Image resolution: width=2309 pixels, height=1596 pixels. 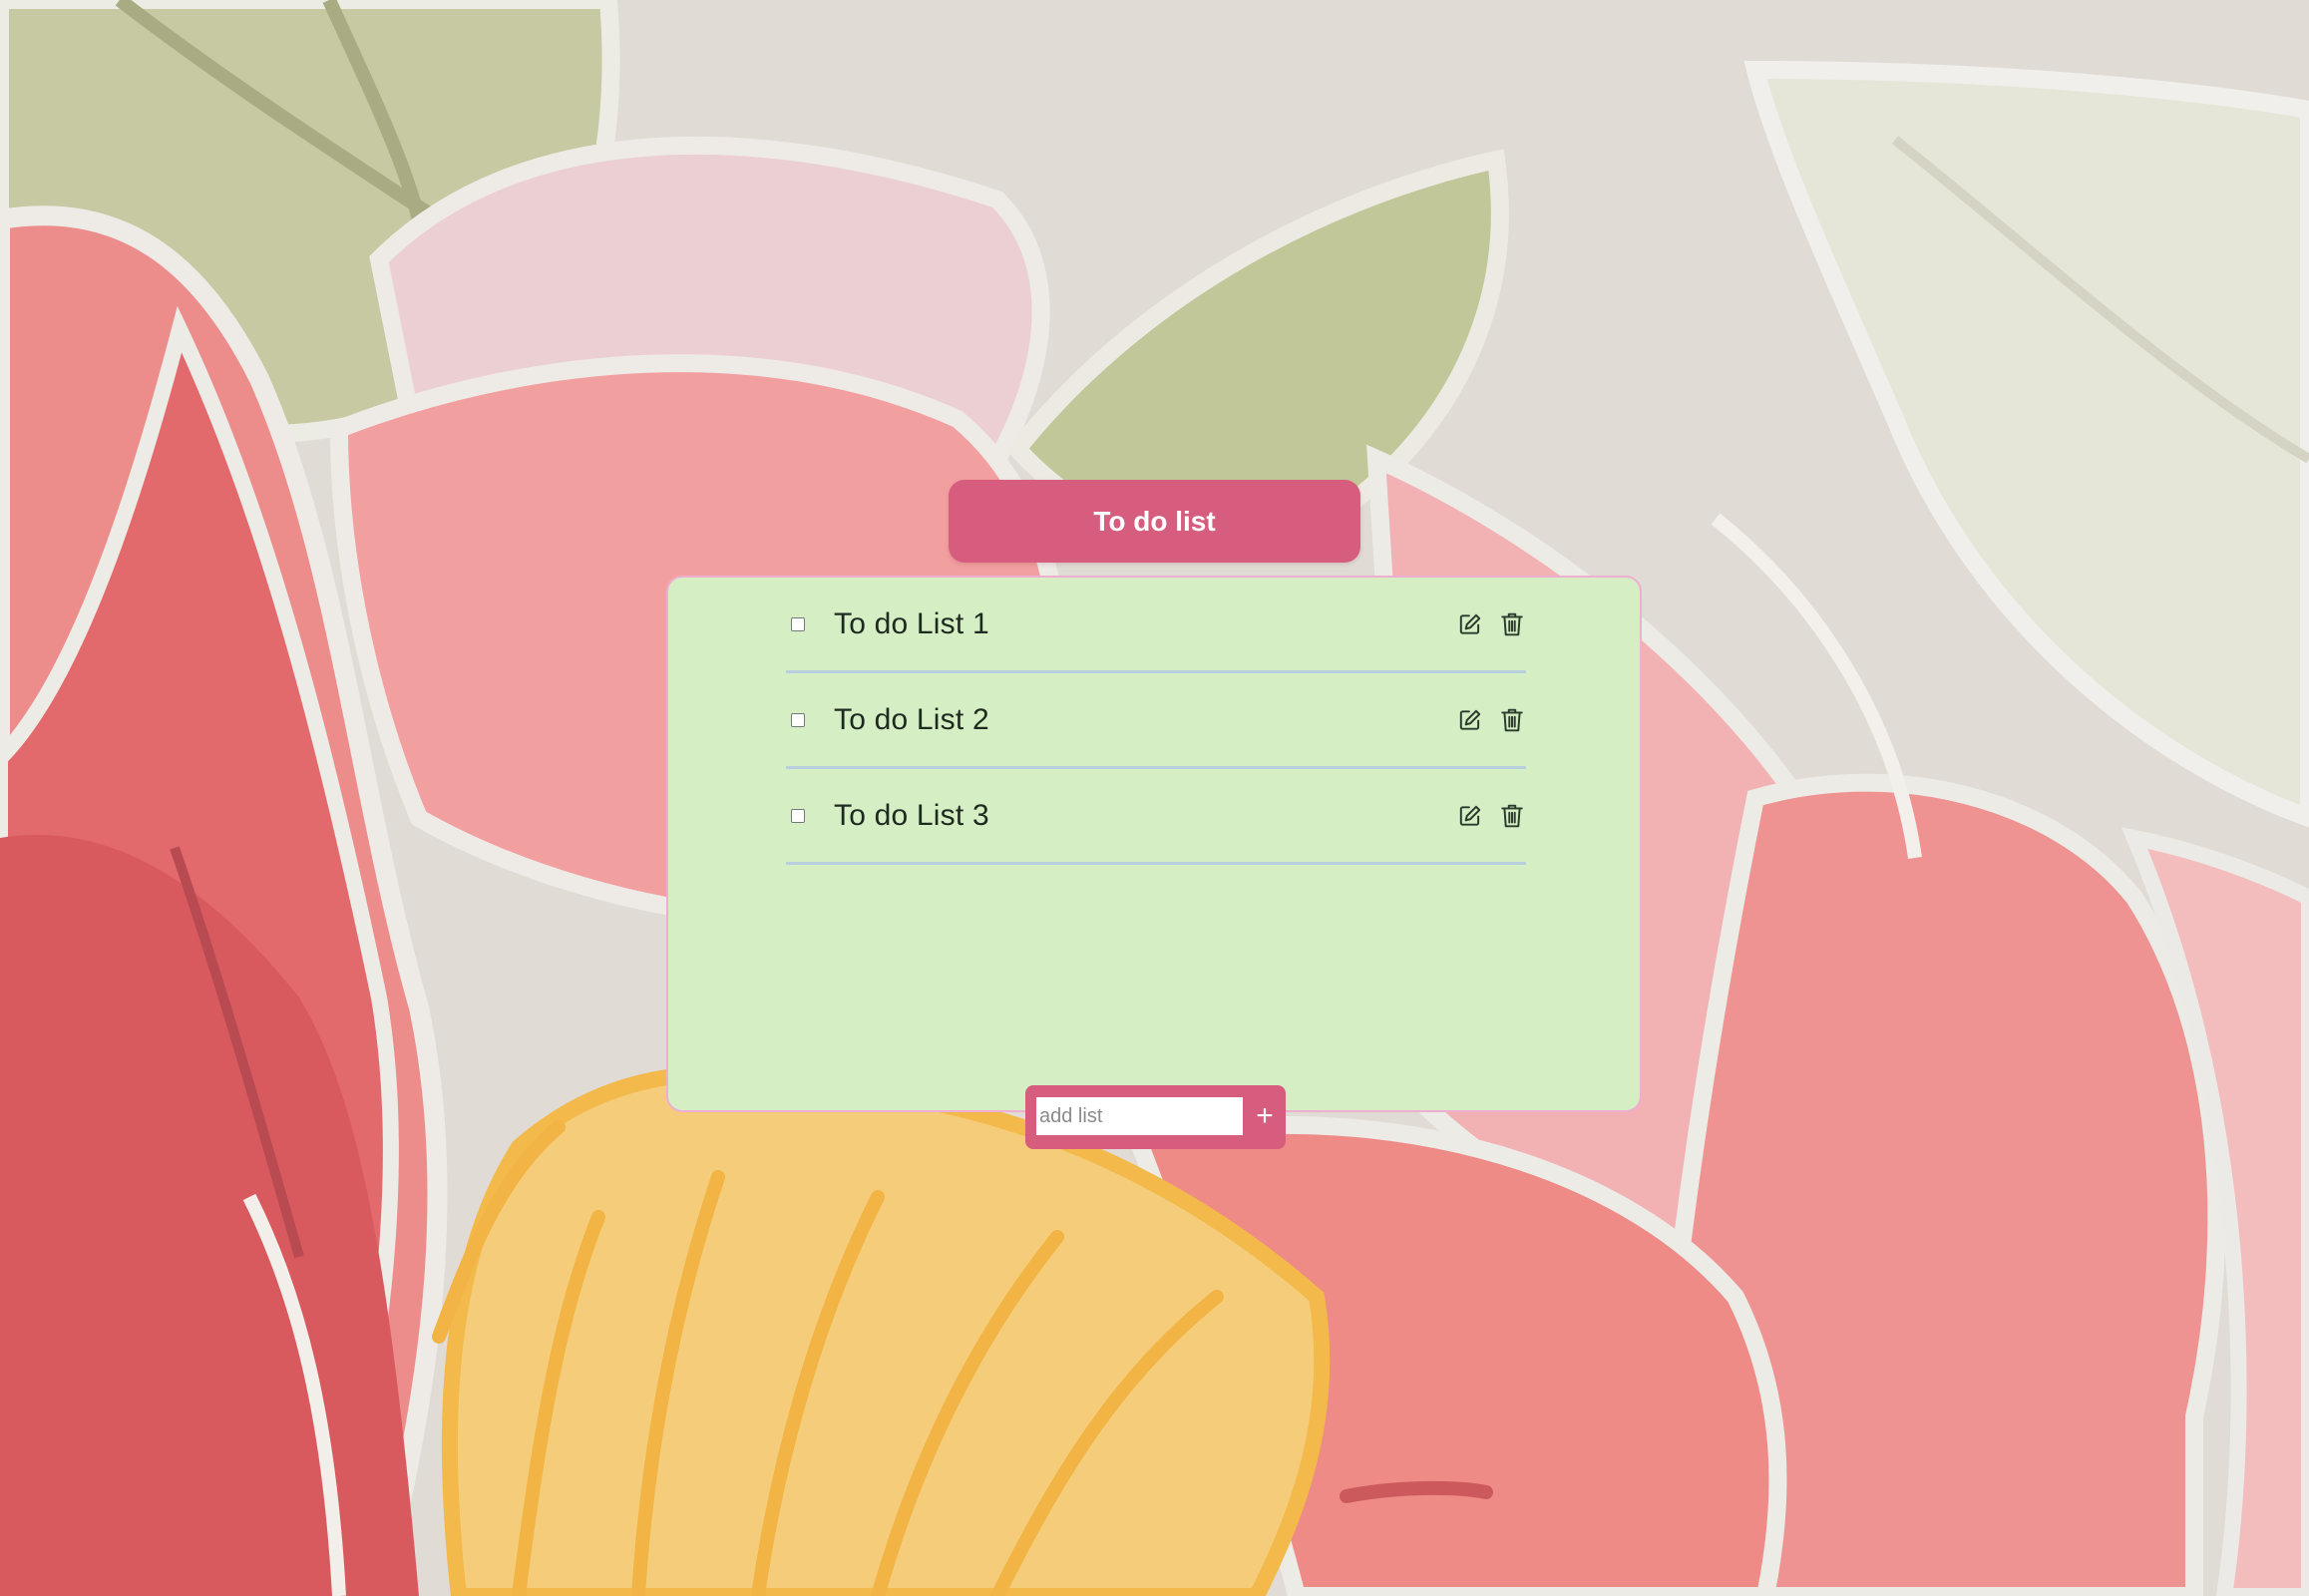 I want to click on todo-item: To do List 3, so click(x=1156, y=817).